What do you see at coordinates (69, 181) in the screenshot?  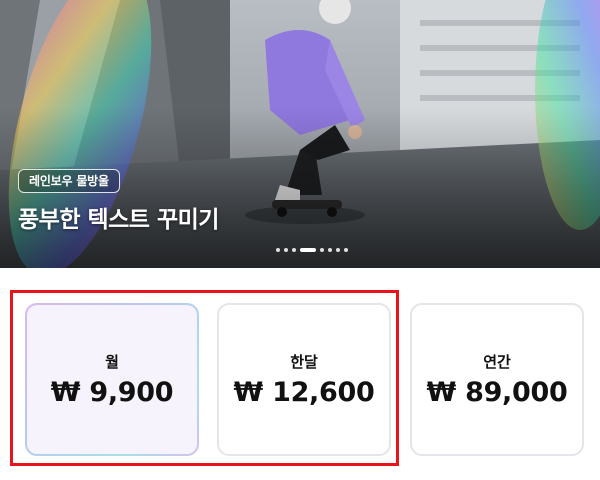 I see `hero-tag-badge: 레인보우 물방울` at bounding box center [69, 181].